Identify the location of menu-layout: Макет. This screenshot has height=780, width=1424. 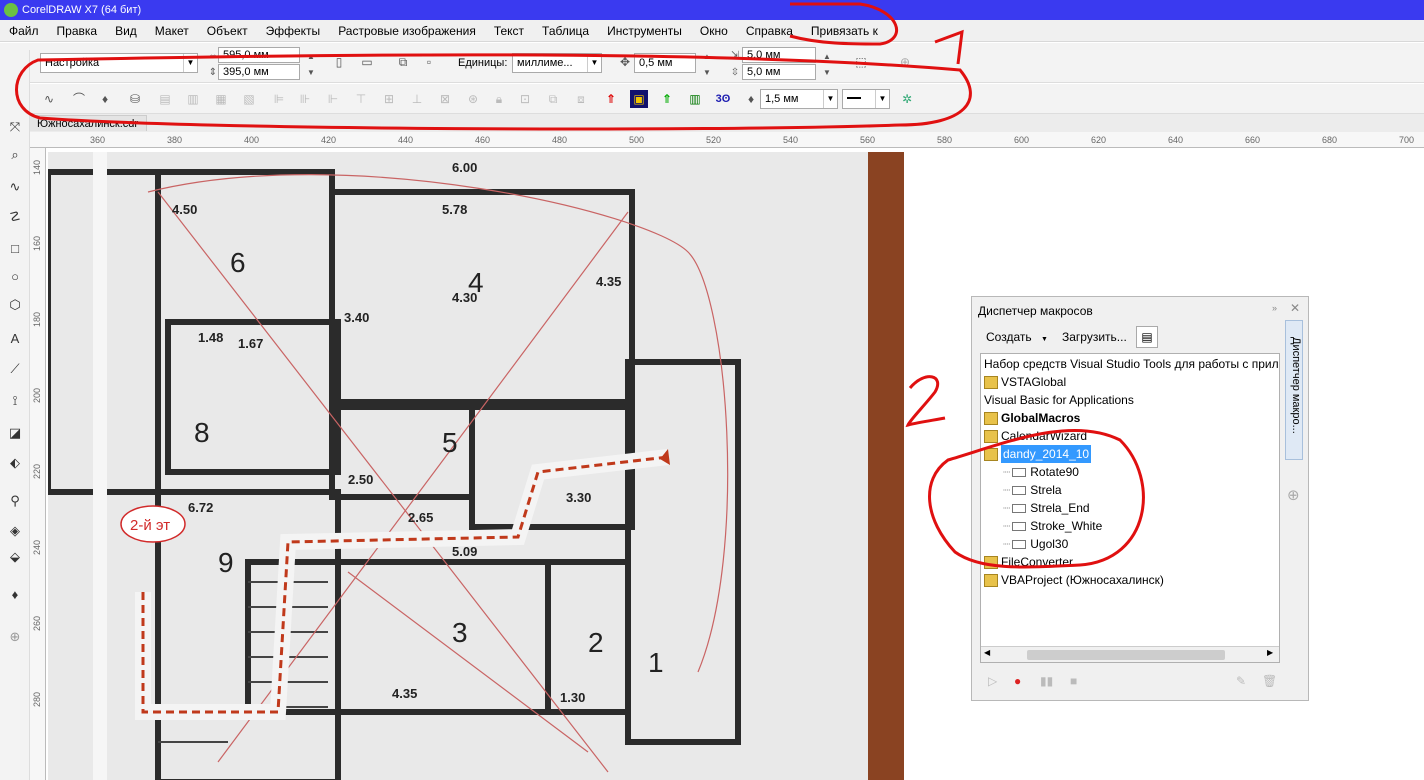
(172, 31).